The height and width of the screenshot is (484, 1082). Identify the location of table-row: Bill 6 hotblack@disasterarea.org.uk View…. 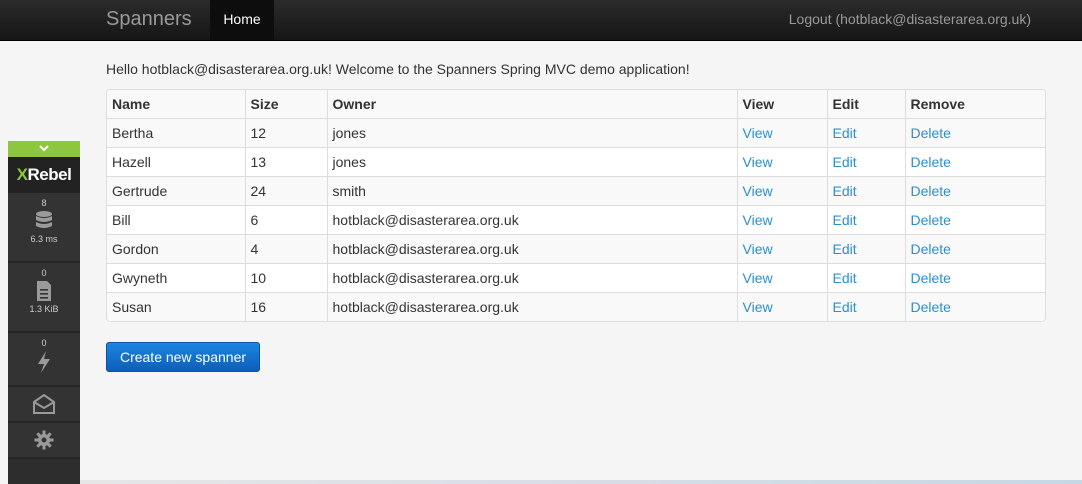
(576, 220).